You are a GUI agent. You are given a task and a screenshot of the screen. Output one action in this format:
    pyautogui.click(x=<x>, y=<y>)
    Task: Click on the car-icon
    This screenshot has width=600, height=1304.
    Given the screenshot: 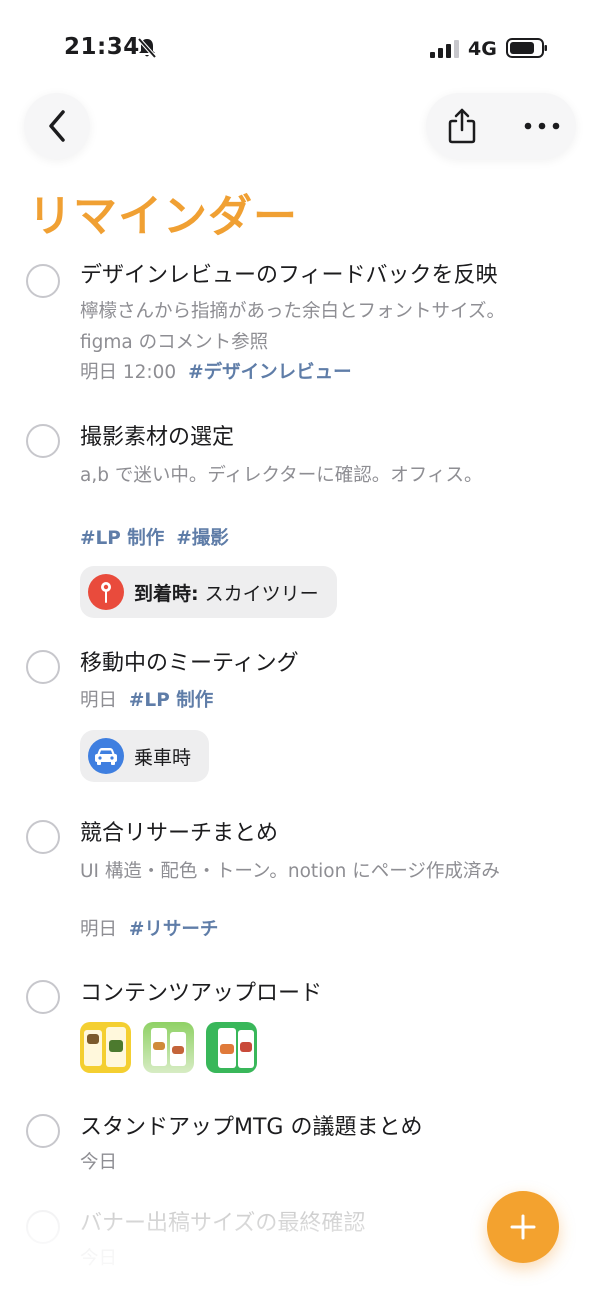 What is the action you would take?
    pyautogui.click(x=106, y=756)
    